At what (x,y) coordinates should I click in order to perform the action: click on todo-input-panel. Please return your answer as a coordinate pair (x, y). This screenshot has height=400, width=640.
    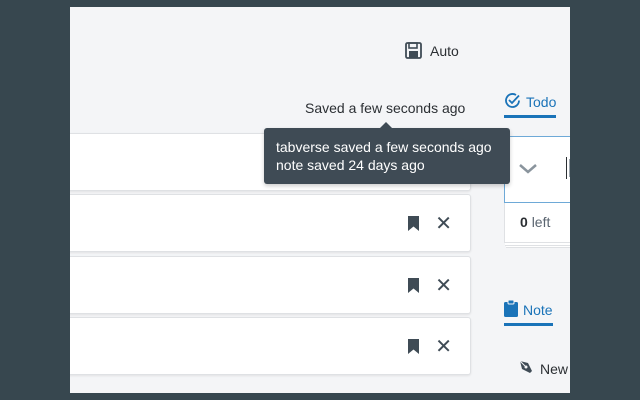
    Looking at the image, I should click on (537, 169).